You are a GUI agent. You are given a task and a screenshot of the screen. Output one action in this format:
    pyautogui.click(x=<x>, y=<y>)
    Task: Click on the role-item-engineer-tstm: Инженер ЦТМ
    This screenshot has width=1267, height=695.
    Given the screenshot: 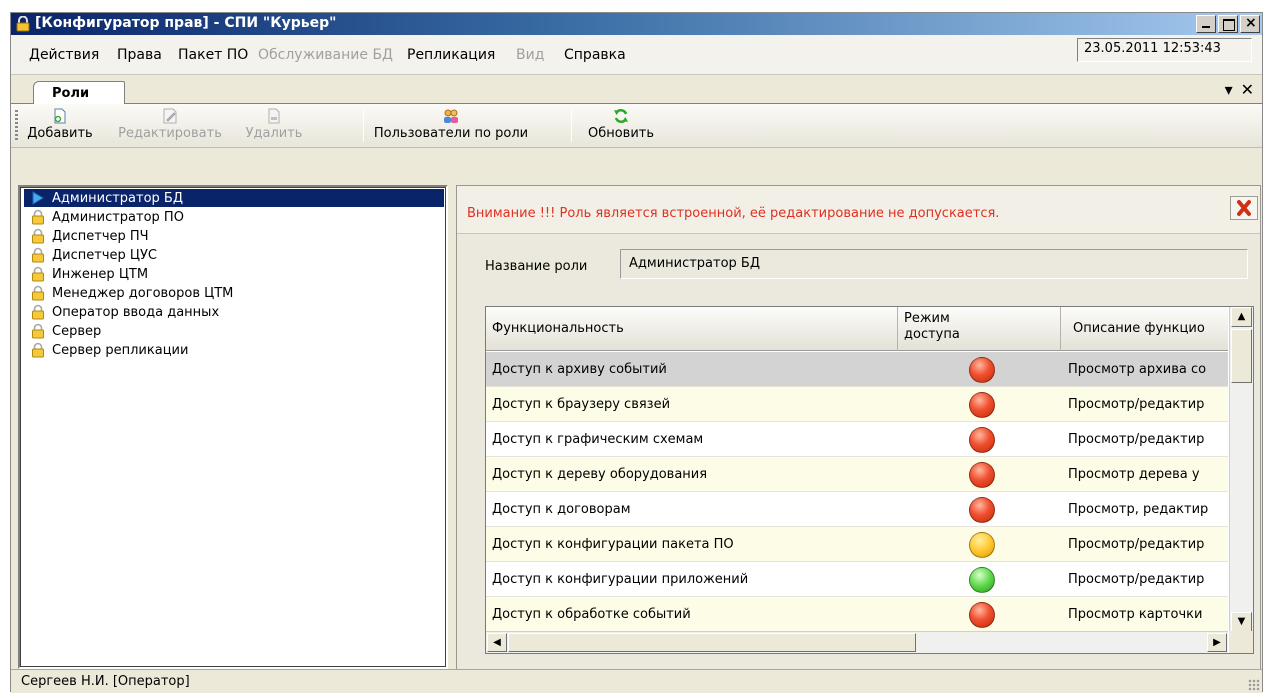 What is the action you would take?
    pyautogui.click(x=89, y=274)
    